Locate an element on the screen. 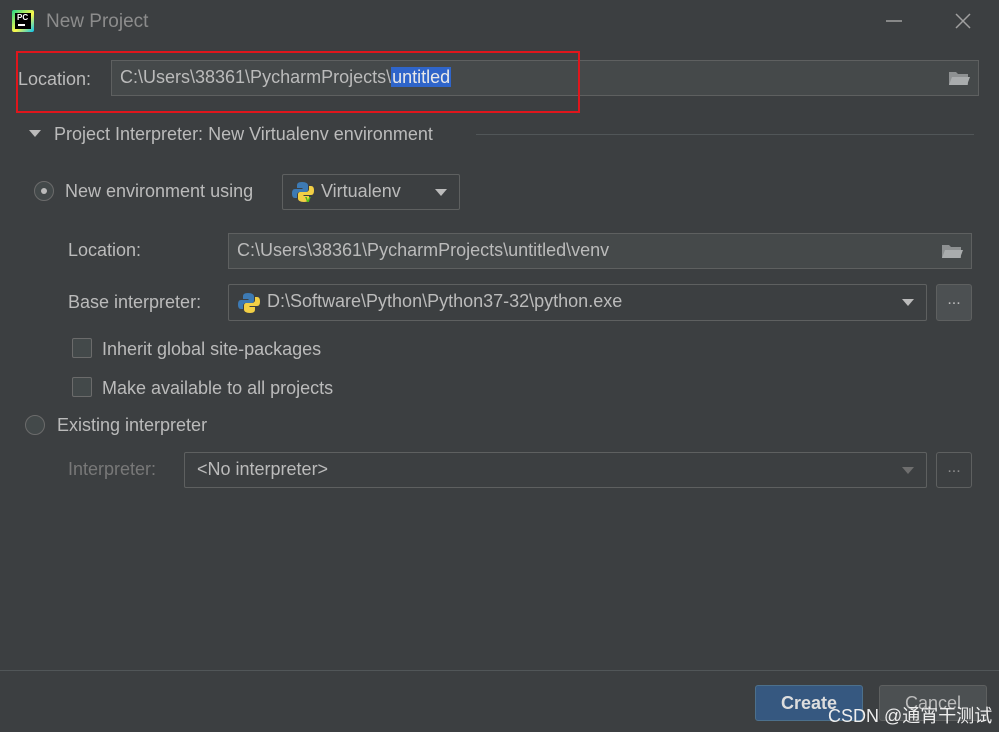 The width and height of the screenshot is (999, 732). new-environment-radio is located at coordinates (44, 191).